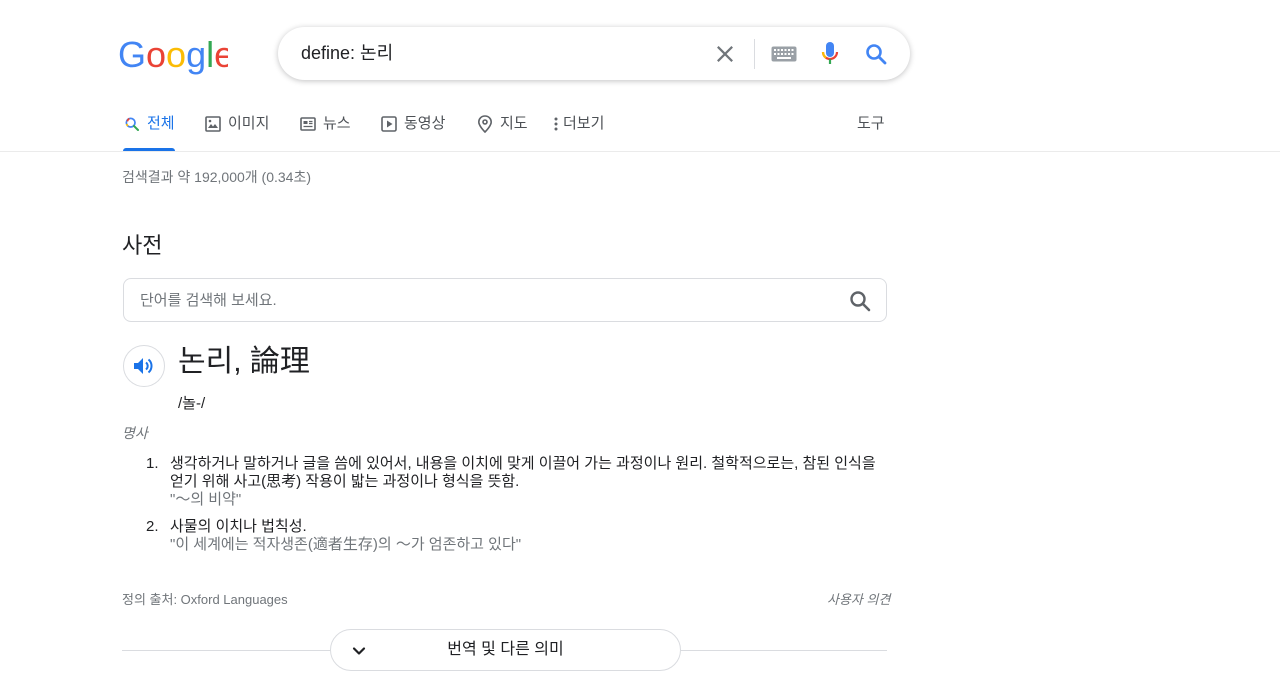 The height and width of the screenshot is (700, 1280). I want to click on tab-maps: 지도, so click(502, 131).